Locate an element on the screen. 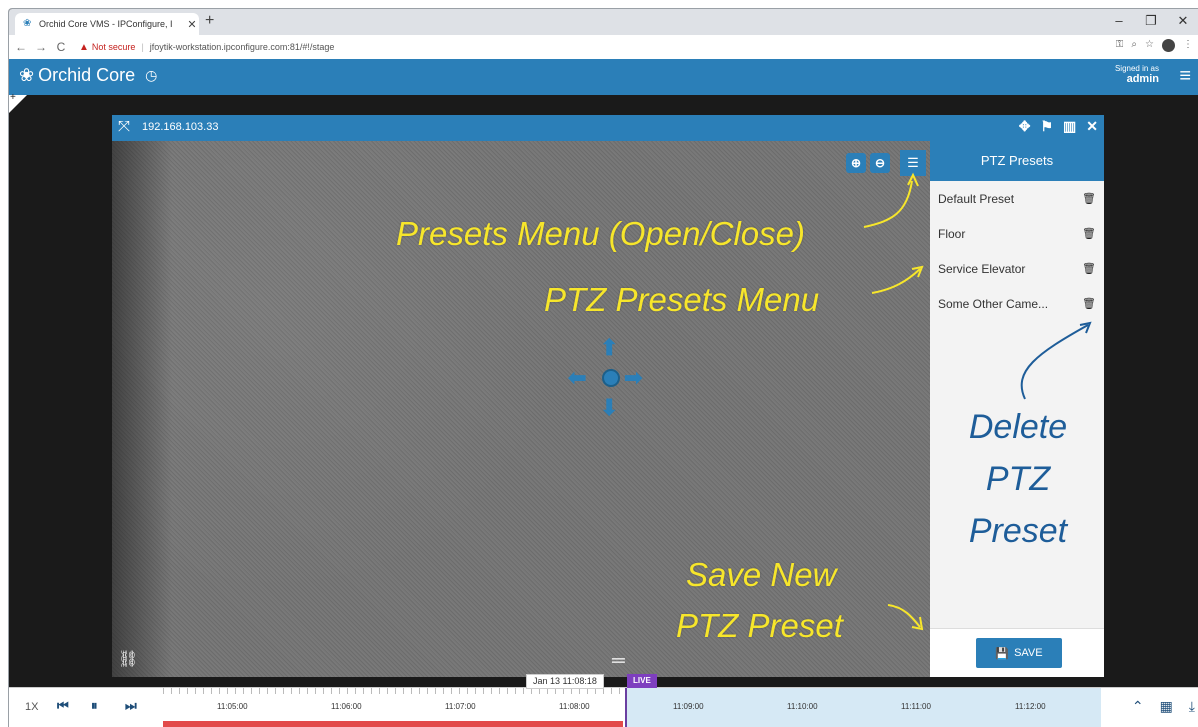 This screenshot has height=727, width=1198. address-actions: ⚿ ⌕ ☆ ⋮ is located at coordinates (1154, 45).